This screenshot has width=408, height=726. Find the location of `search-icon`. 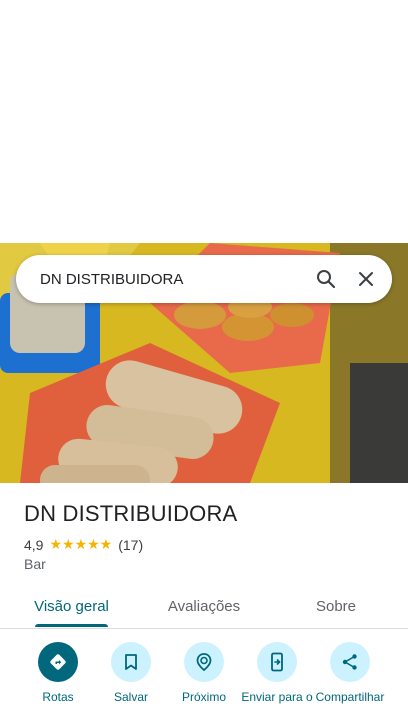

search-icon is located at coordinates (326, 279).